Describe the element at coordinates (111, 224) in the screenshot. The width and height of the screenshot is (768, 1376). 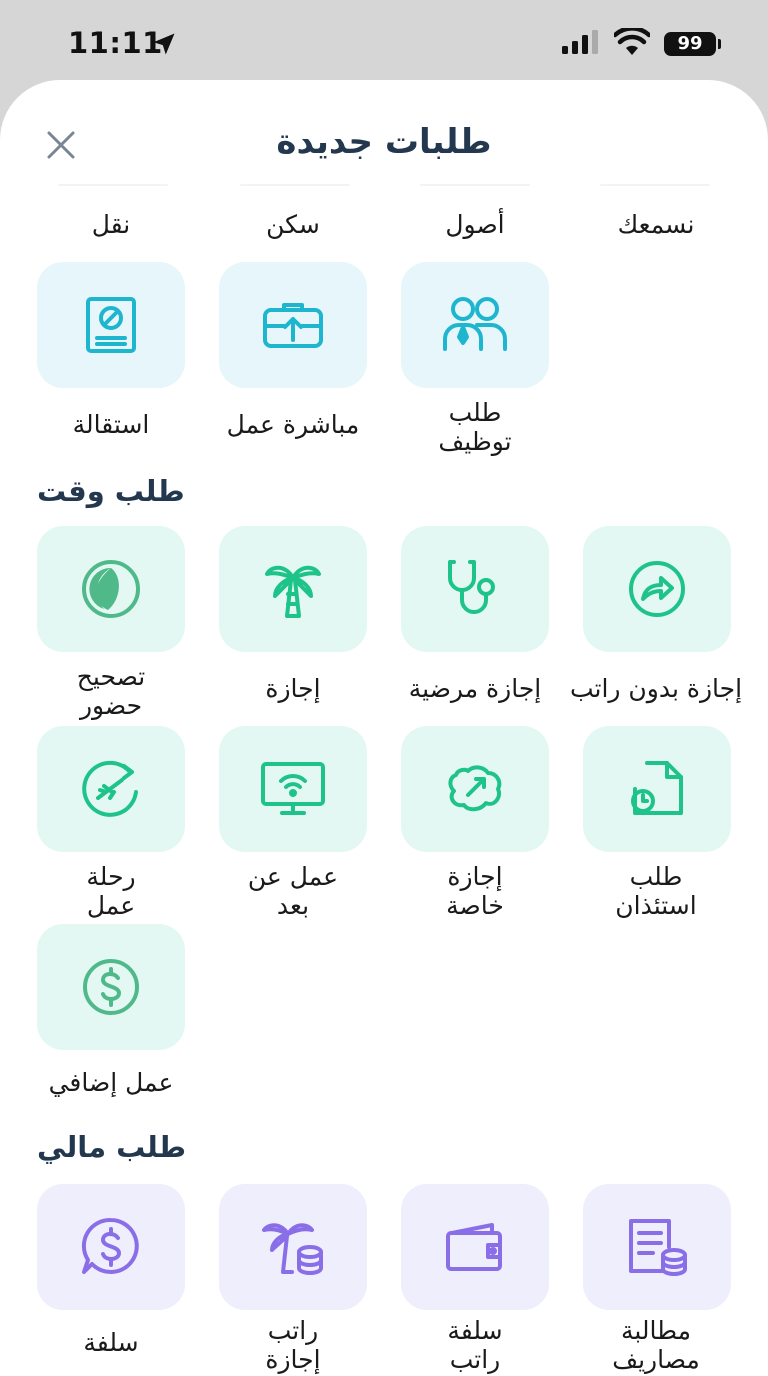
I see `request-item-label: نقل` at that location.